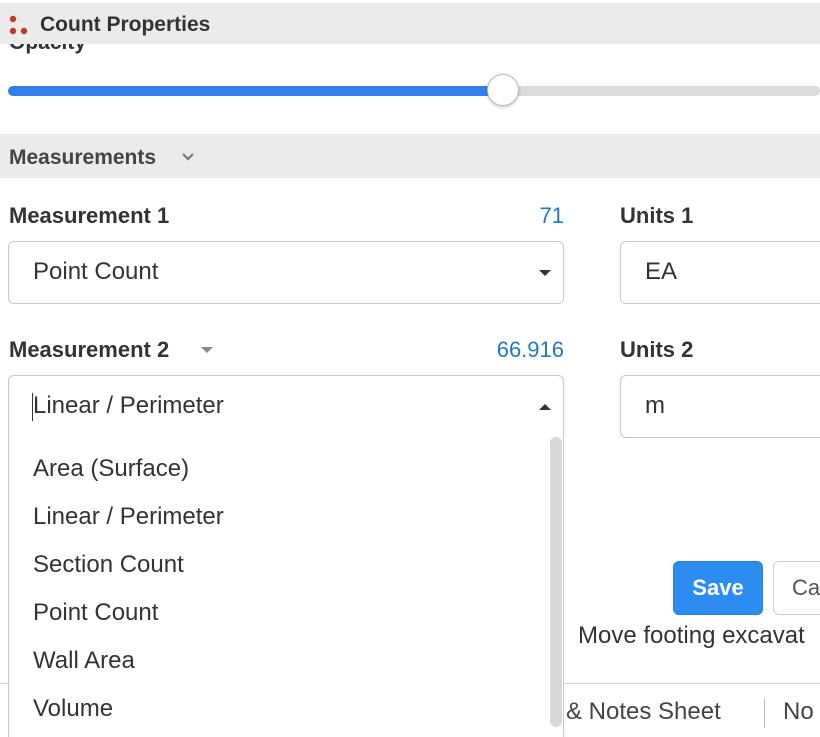 The image size is (820, 737). I want to click on units-2-field: m, so click(720, 406).